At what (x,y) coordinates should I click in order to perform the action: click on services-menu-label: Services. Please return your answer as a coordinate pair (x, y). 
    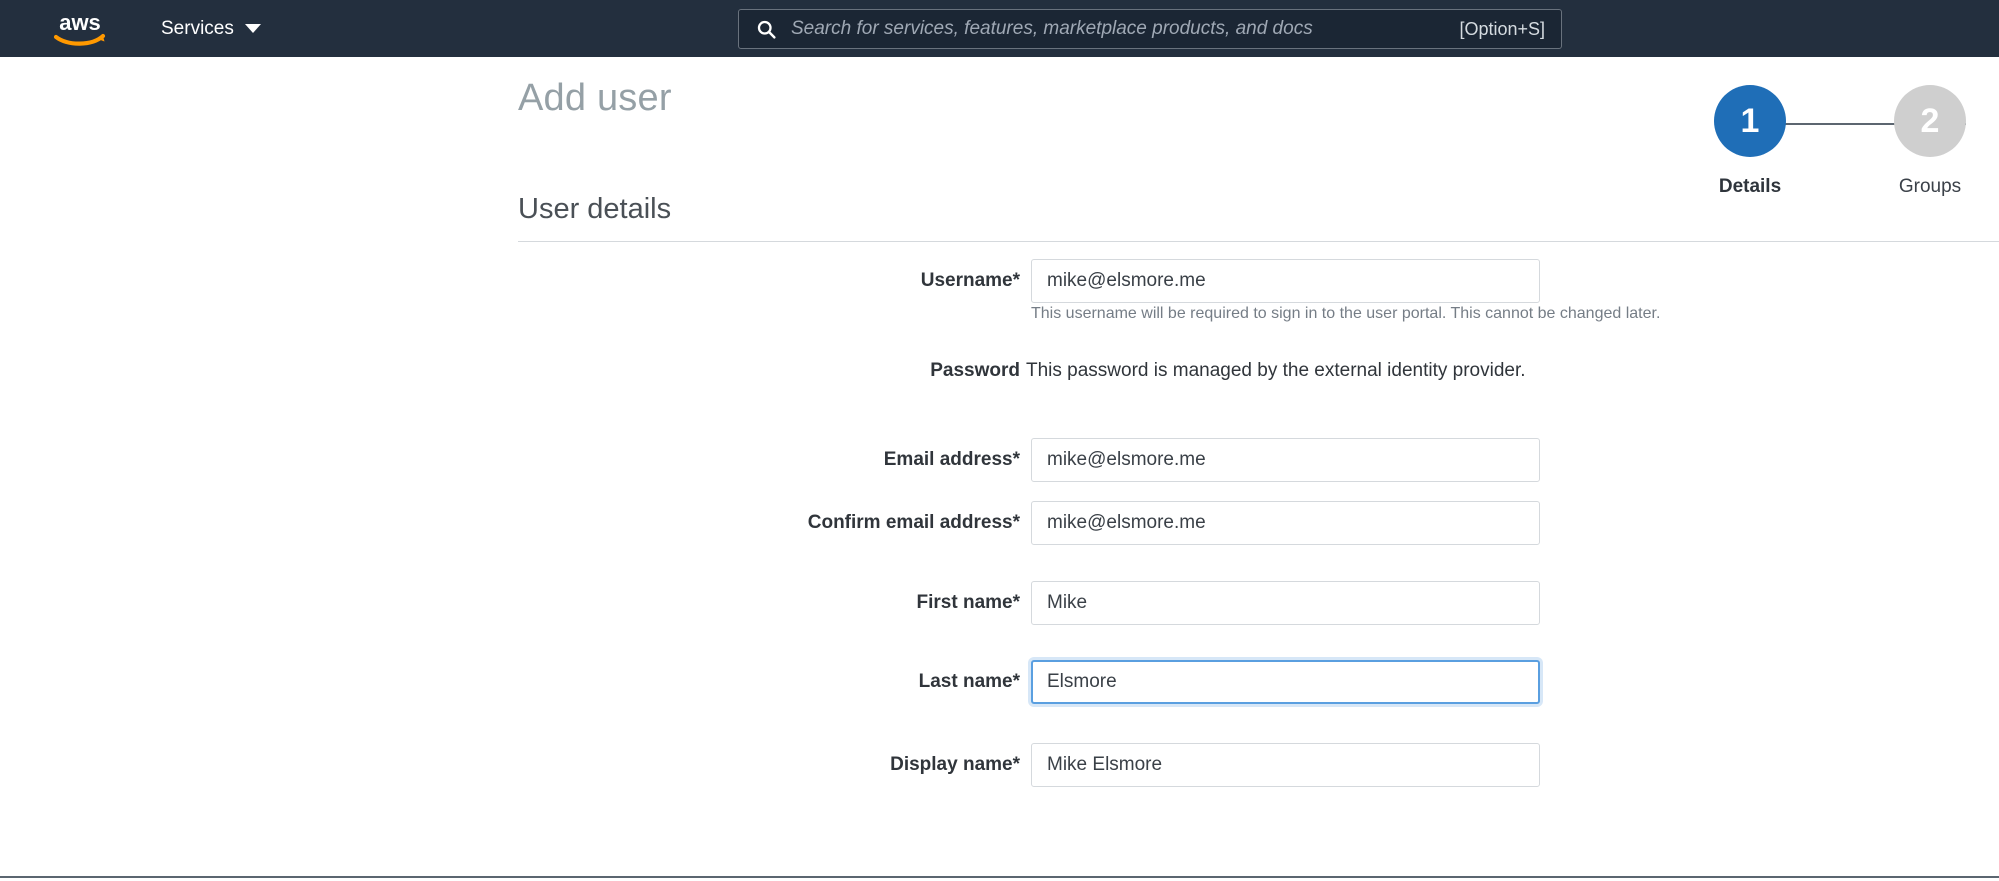
    Looking at the image, I should click on (197, 28).